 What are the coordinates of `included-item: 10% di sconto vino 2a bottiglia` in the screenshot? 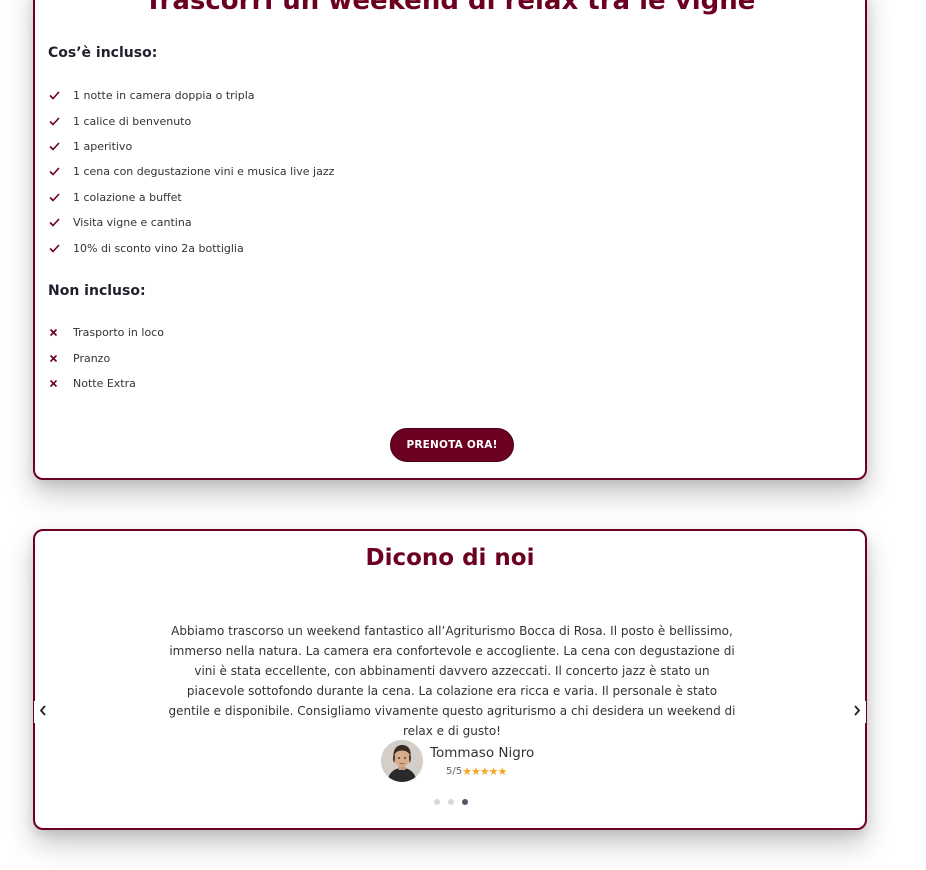 It's located at (191, 247).